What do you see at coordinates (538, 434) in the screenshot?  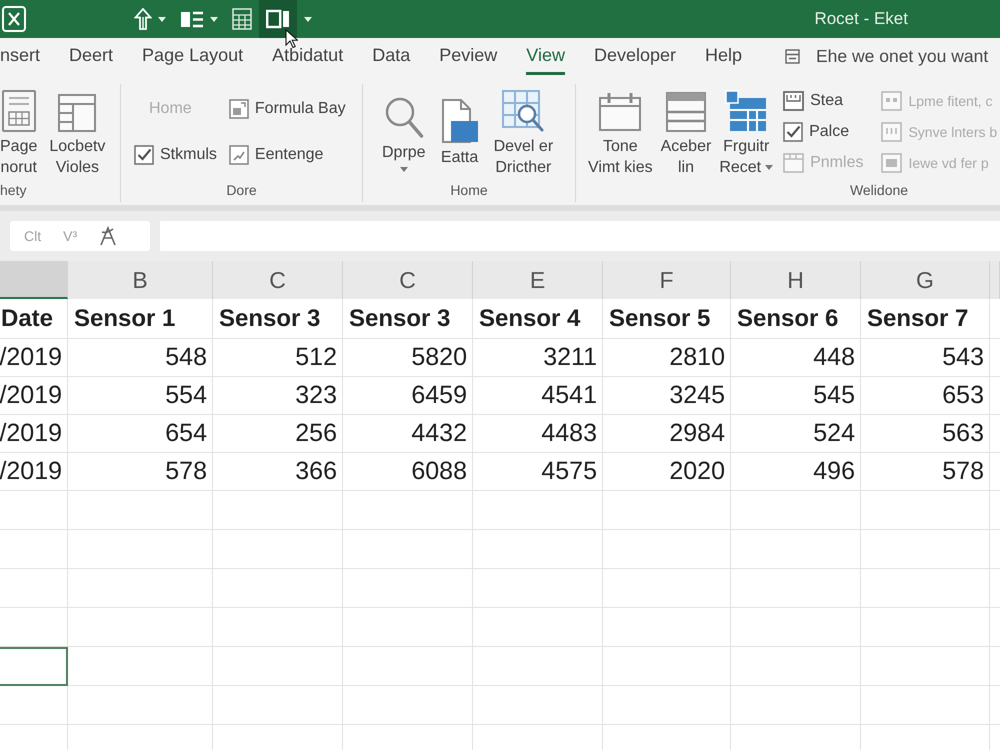 I see `table-cell: 4483` at bounding box center [538, 434].